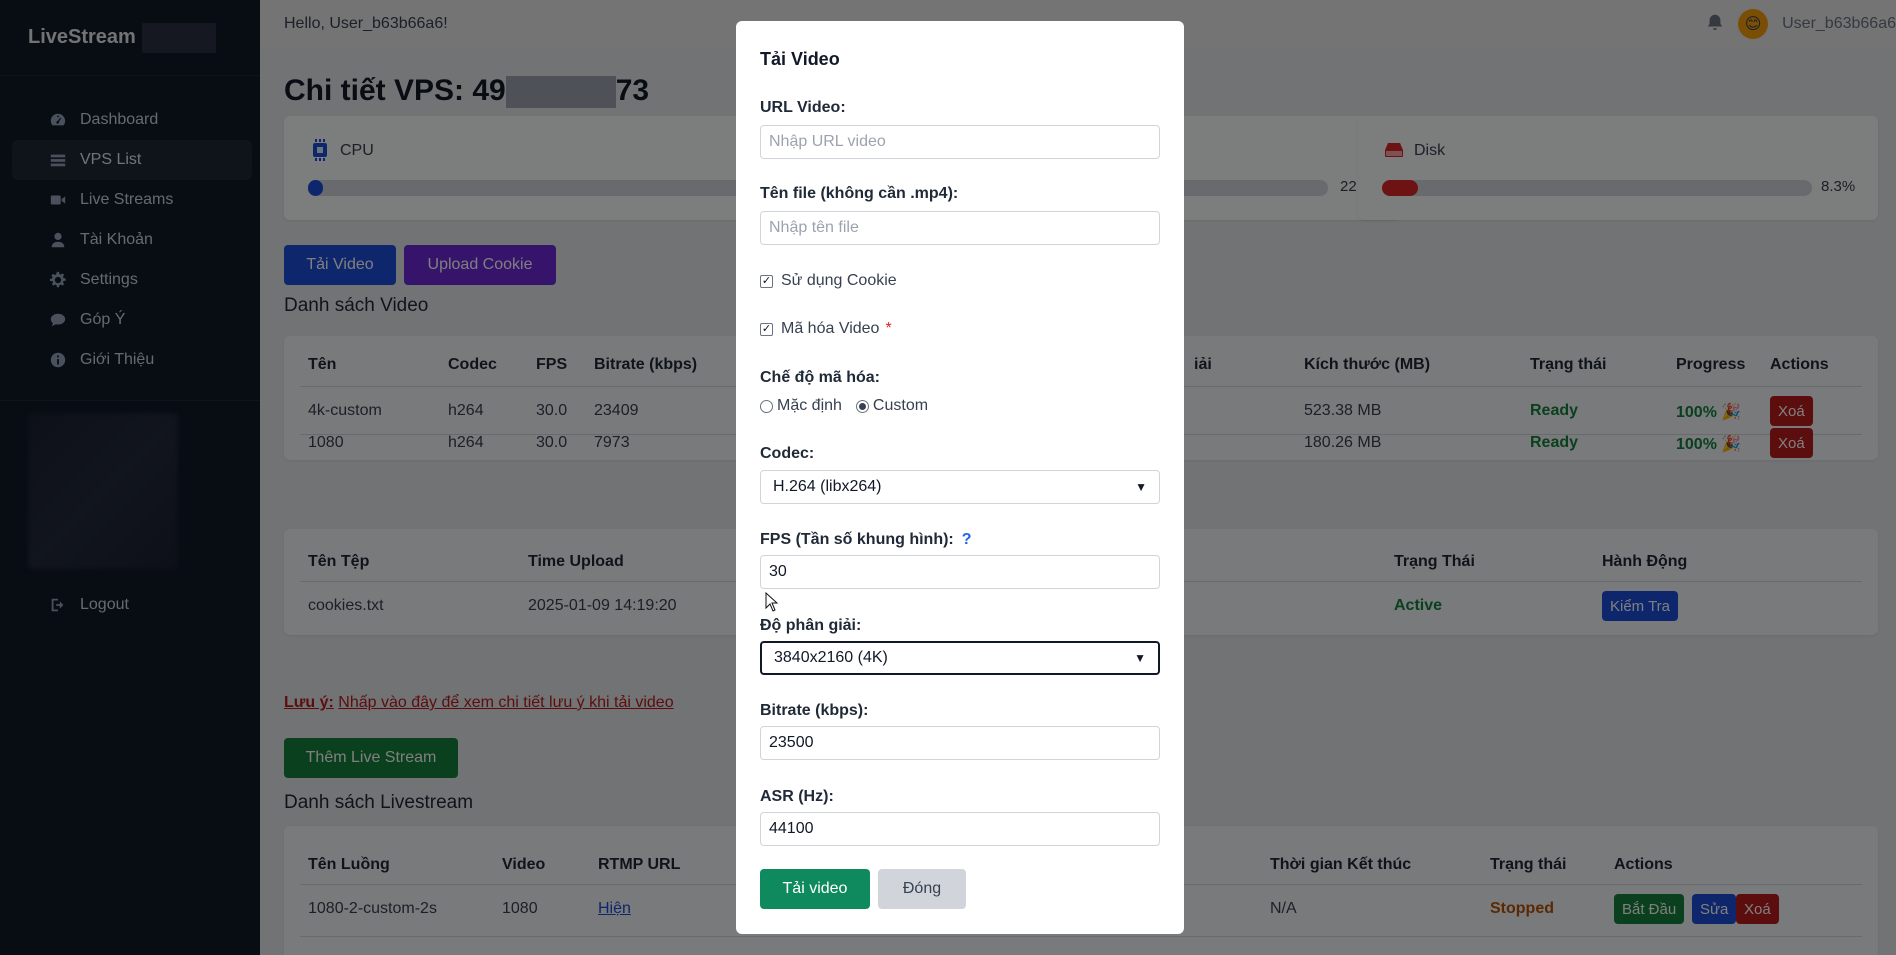 This screenshot has height=955, width=1896. Describe the element at coordinates (766, 406) in the screenshot. I see `mode-default-radio` at that location.